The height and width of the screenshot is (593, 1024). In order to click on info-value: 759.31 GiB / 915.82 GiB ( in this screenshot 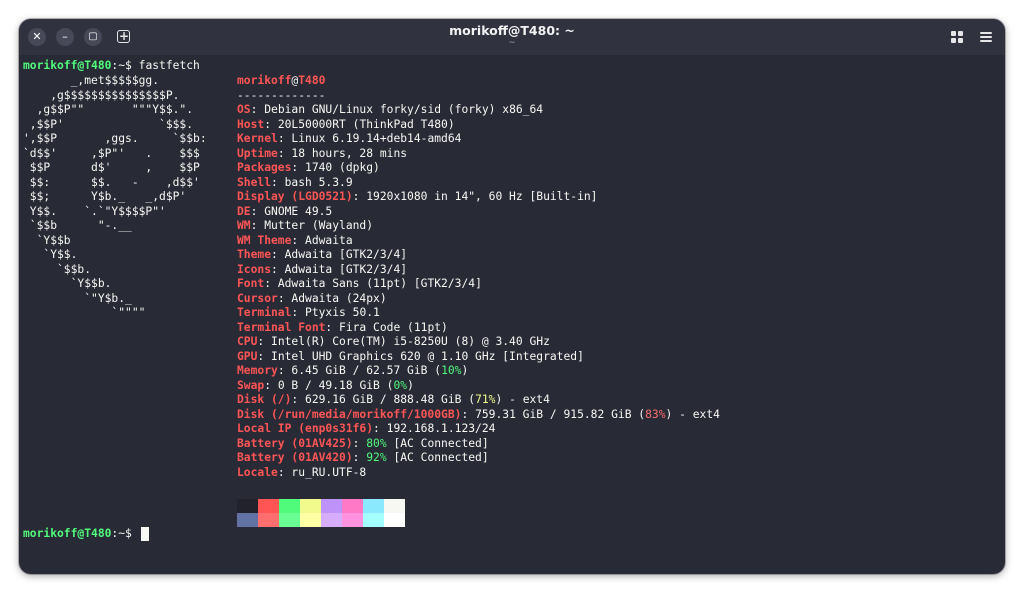, I will do `click(560, 414)`.